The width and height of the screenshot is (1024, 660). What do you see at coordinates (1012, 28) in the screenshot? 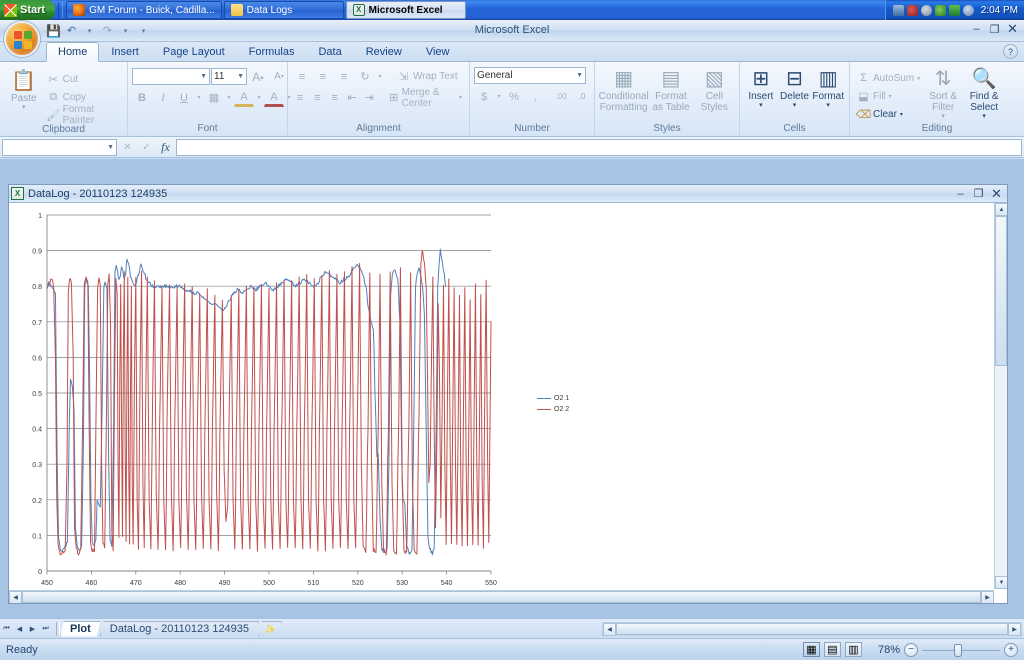
I see `close-button: ✕` at bounding box center [1012, 28].